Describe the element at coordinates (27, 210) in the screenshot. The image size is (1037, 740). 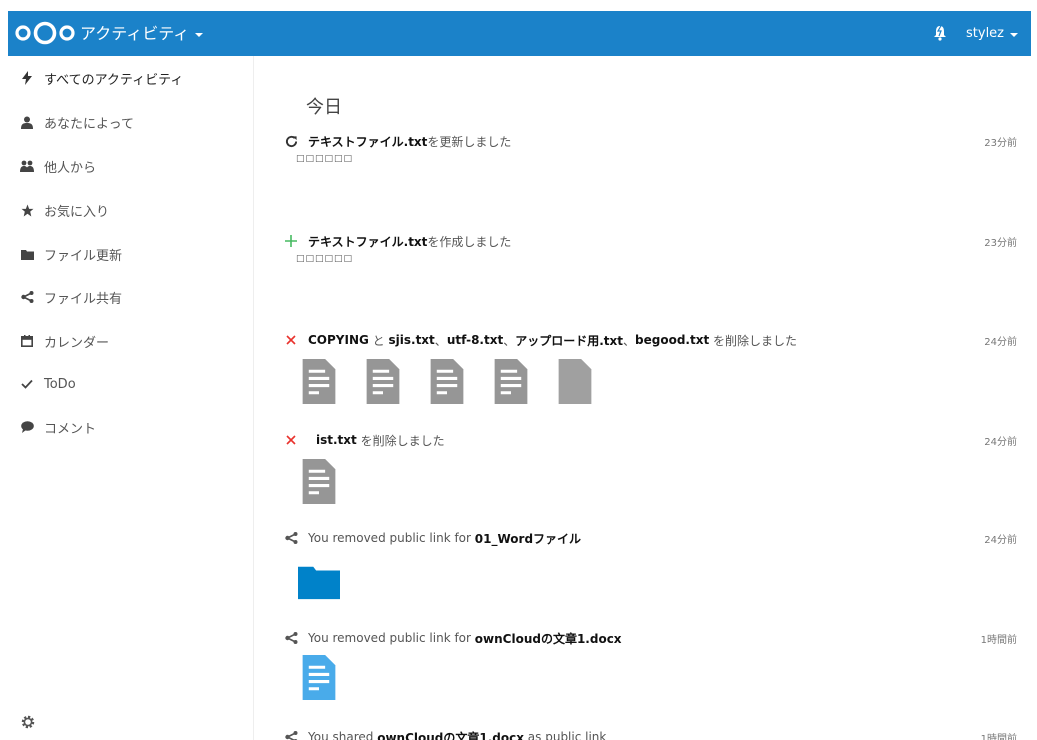
I see `star-icon` at that location.